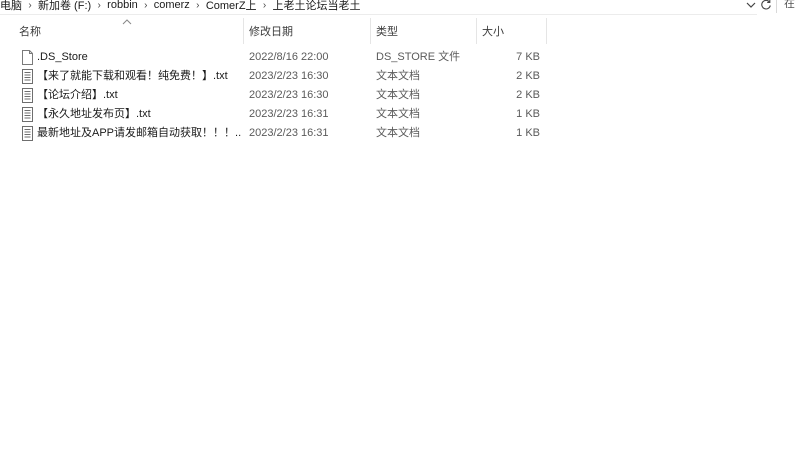 This screenshot has height=474, width=800. What do you see at coordinates (77, 95) in the screenshot?
I see `file-name: 【论坛介绍】.txt` at bounding box center [77, 95].